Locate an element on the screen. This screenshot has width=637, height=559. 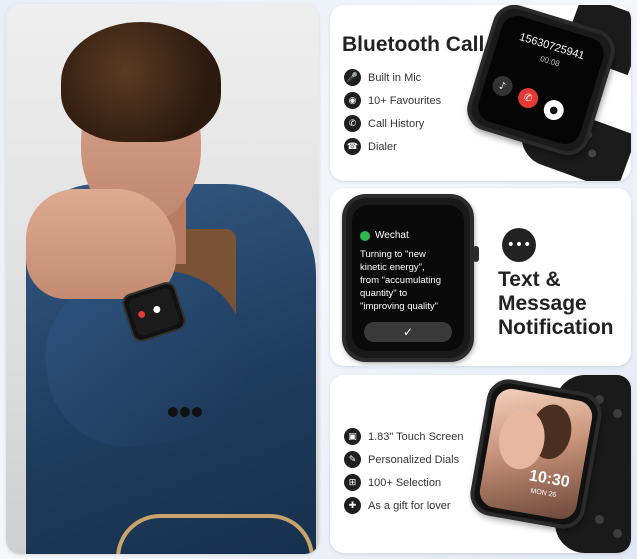
feature-label: As a gift for lover is located at coordinates (409, 505).